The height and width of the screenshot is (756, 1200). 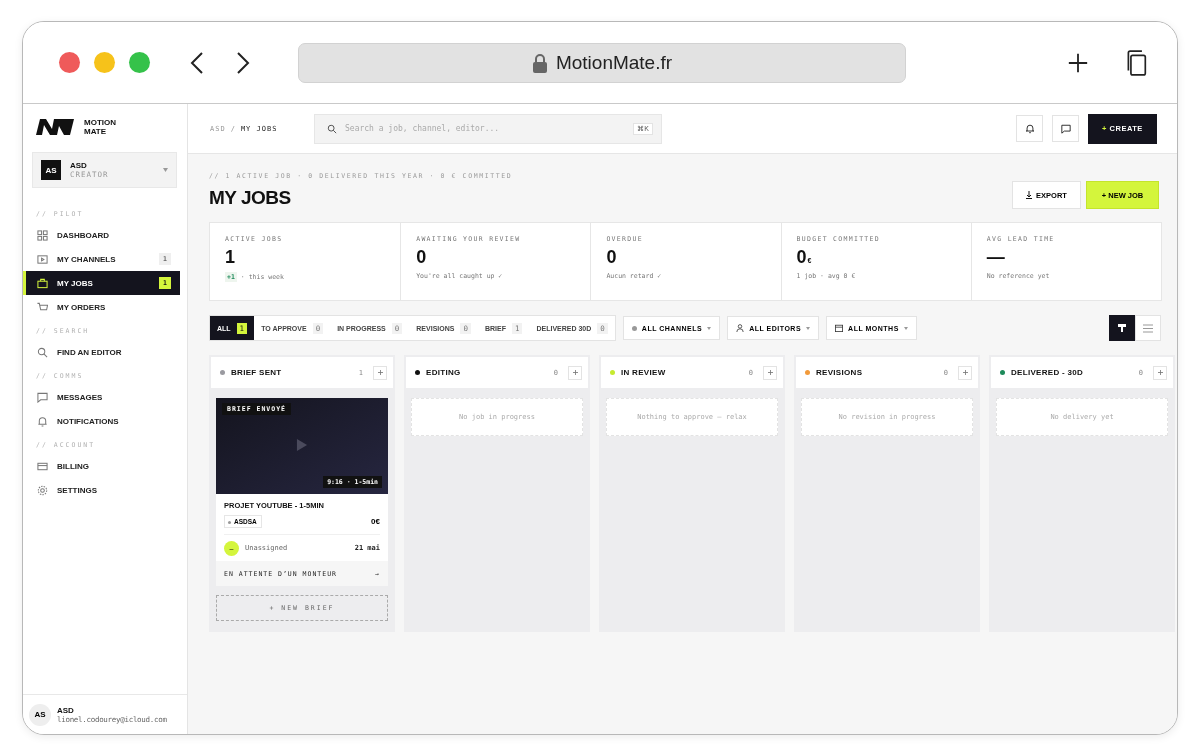 I want to click on messages-button, so click(x=1065, y=128).